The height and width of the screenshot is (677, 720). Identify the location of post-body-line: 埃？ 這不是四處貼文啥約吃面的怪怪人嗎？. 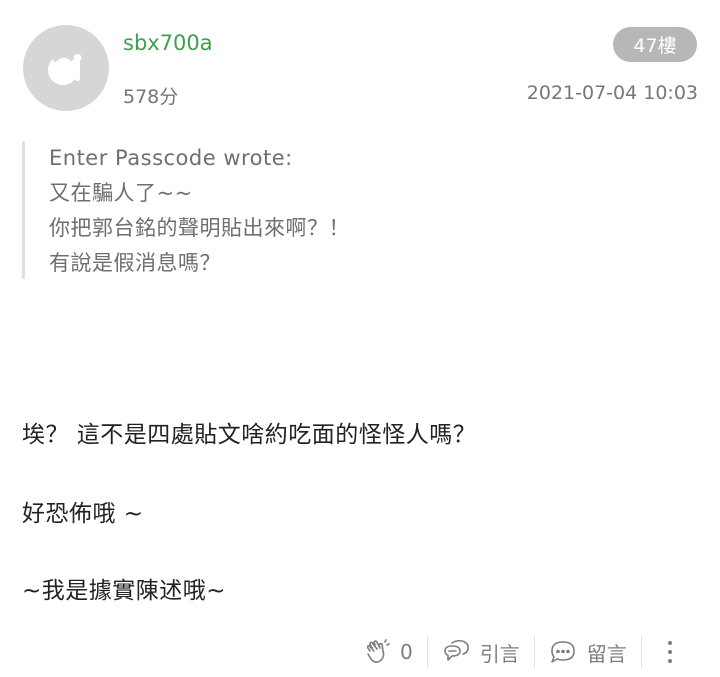
(249, 435).